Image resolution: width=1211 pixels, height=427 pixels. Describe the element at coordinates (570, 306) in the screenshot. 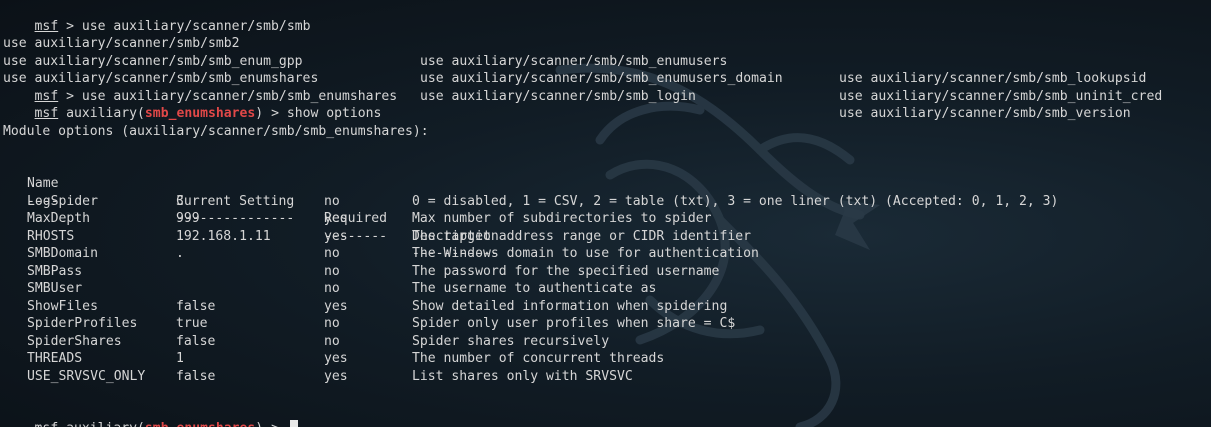

I see `option-description: Show detailed information when spidering` at that location.